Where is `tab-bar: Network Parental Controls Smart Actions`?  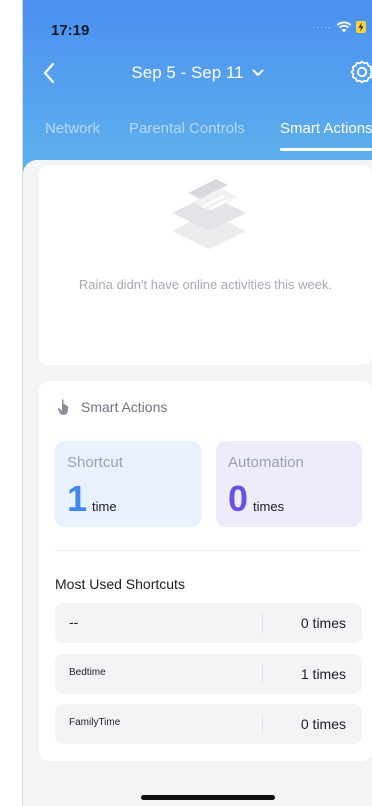 tab-bar: Network Parental Controls Smart Actions is located at coordinates (197, 136).